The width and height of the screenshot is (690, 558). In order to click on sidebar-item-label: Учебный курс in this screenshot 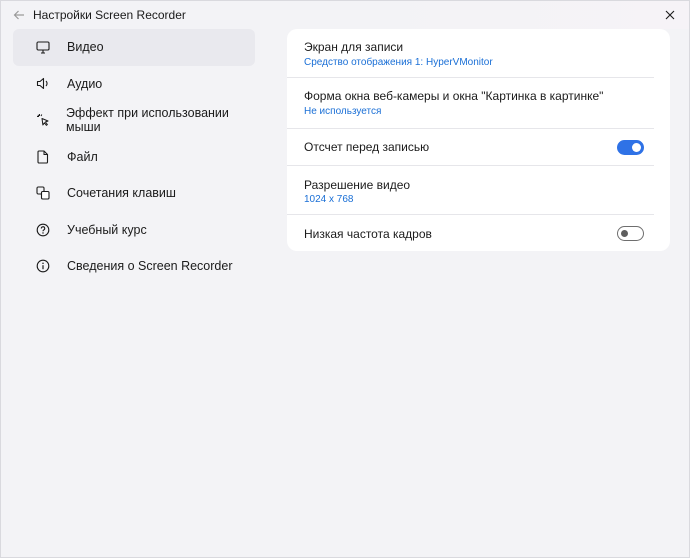, I will do `click(107, 229)`.